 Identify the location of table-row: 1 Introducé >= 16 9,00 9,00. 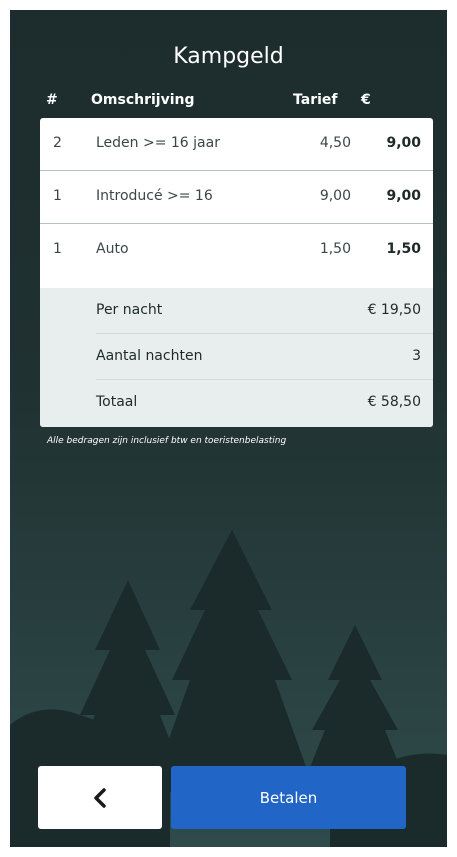
(236, 197).